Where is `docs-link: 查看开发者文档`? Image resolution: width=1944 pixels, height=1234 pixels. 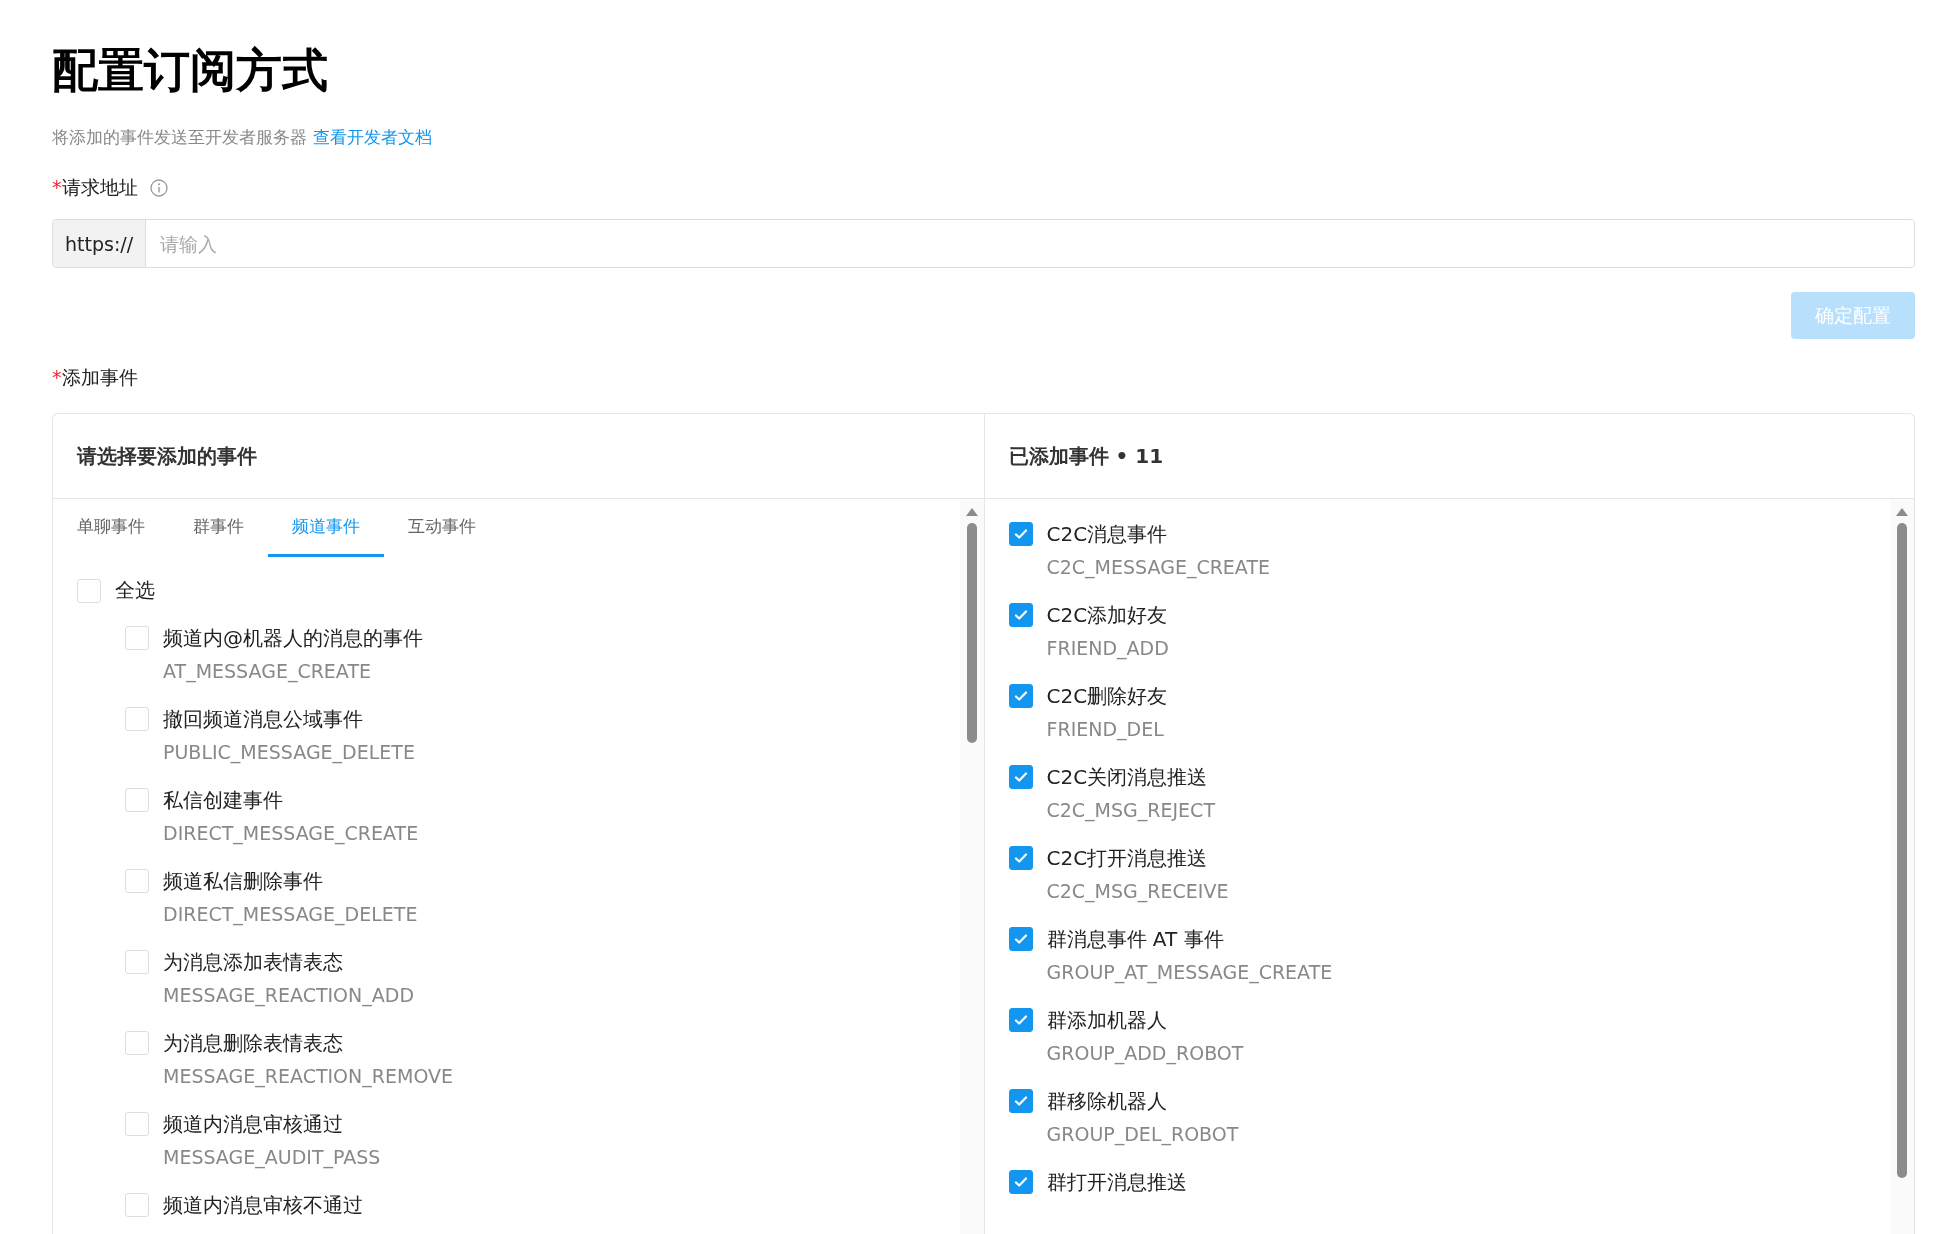 docs-link: 查看开发者文档 is located at coordinates (372, 137).